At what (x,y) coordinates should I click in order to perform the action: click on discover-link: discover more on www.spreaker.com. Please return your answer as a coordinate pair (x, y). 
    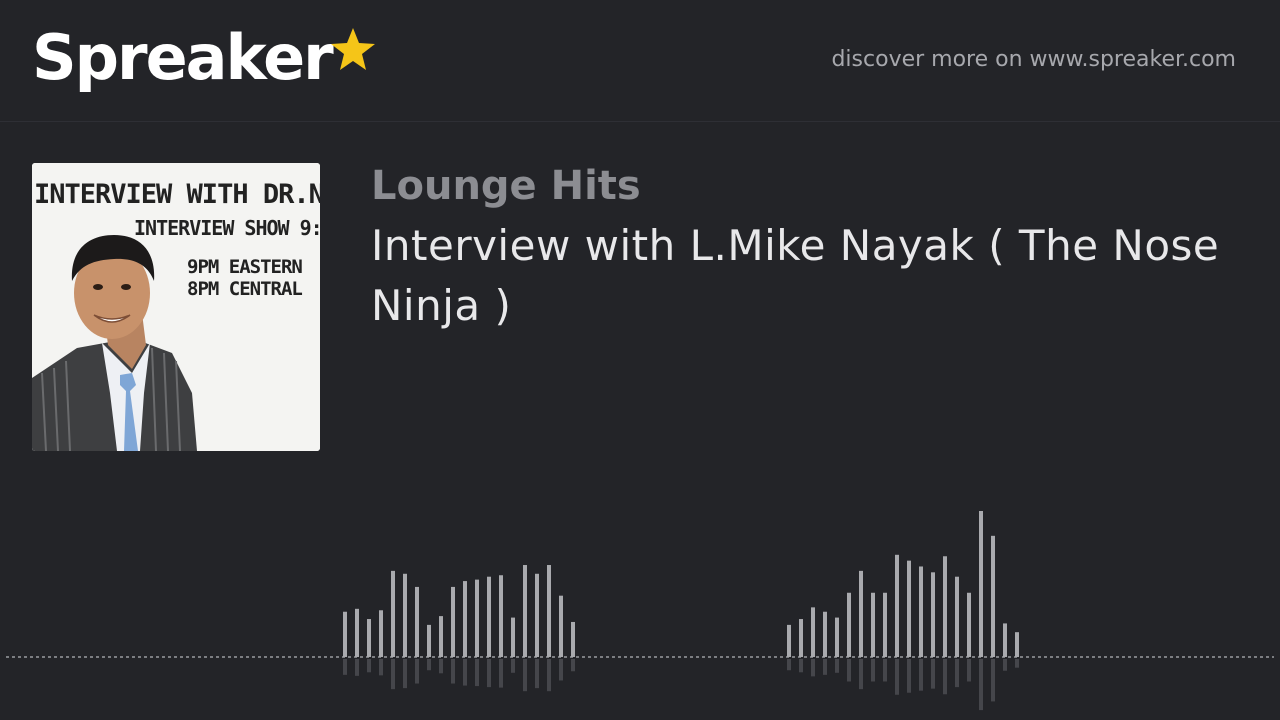
    Looking at the image, I should click on (1033, 60).